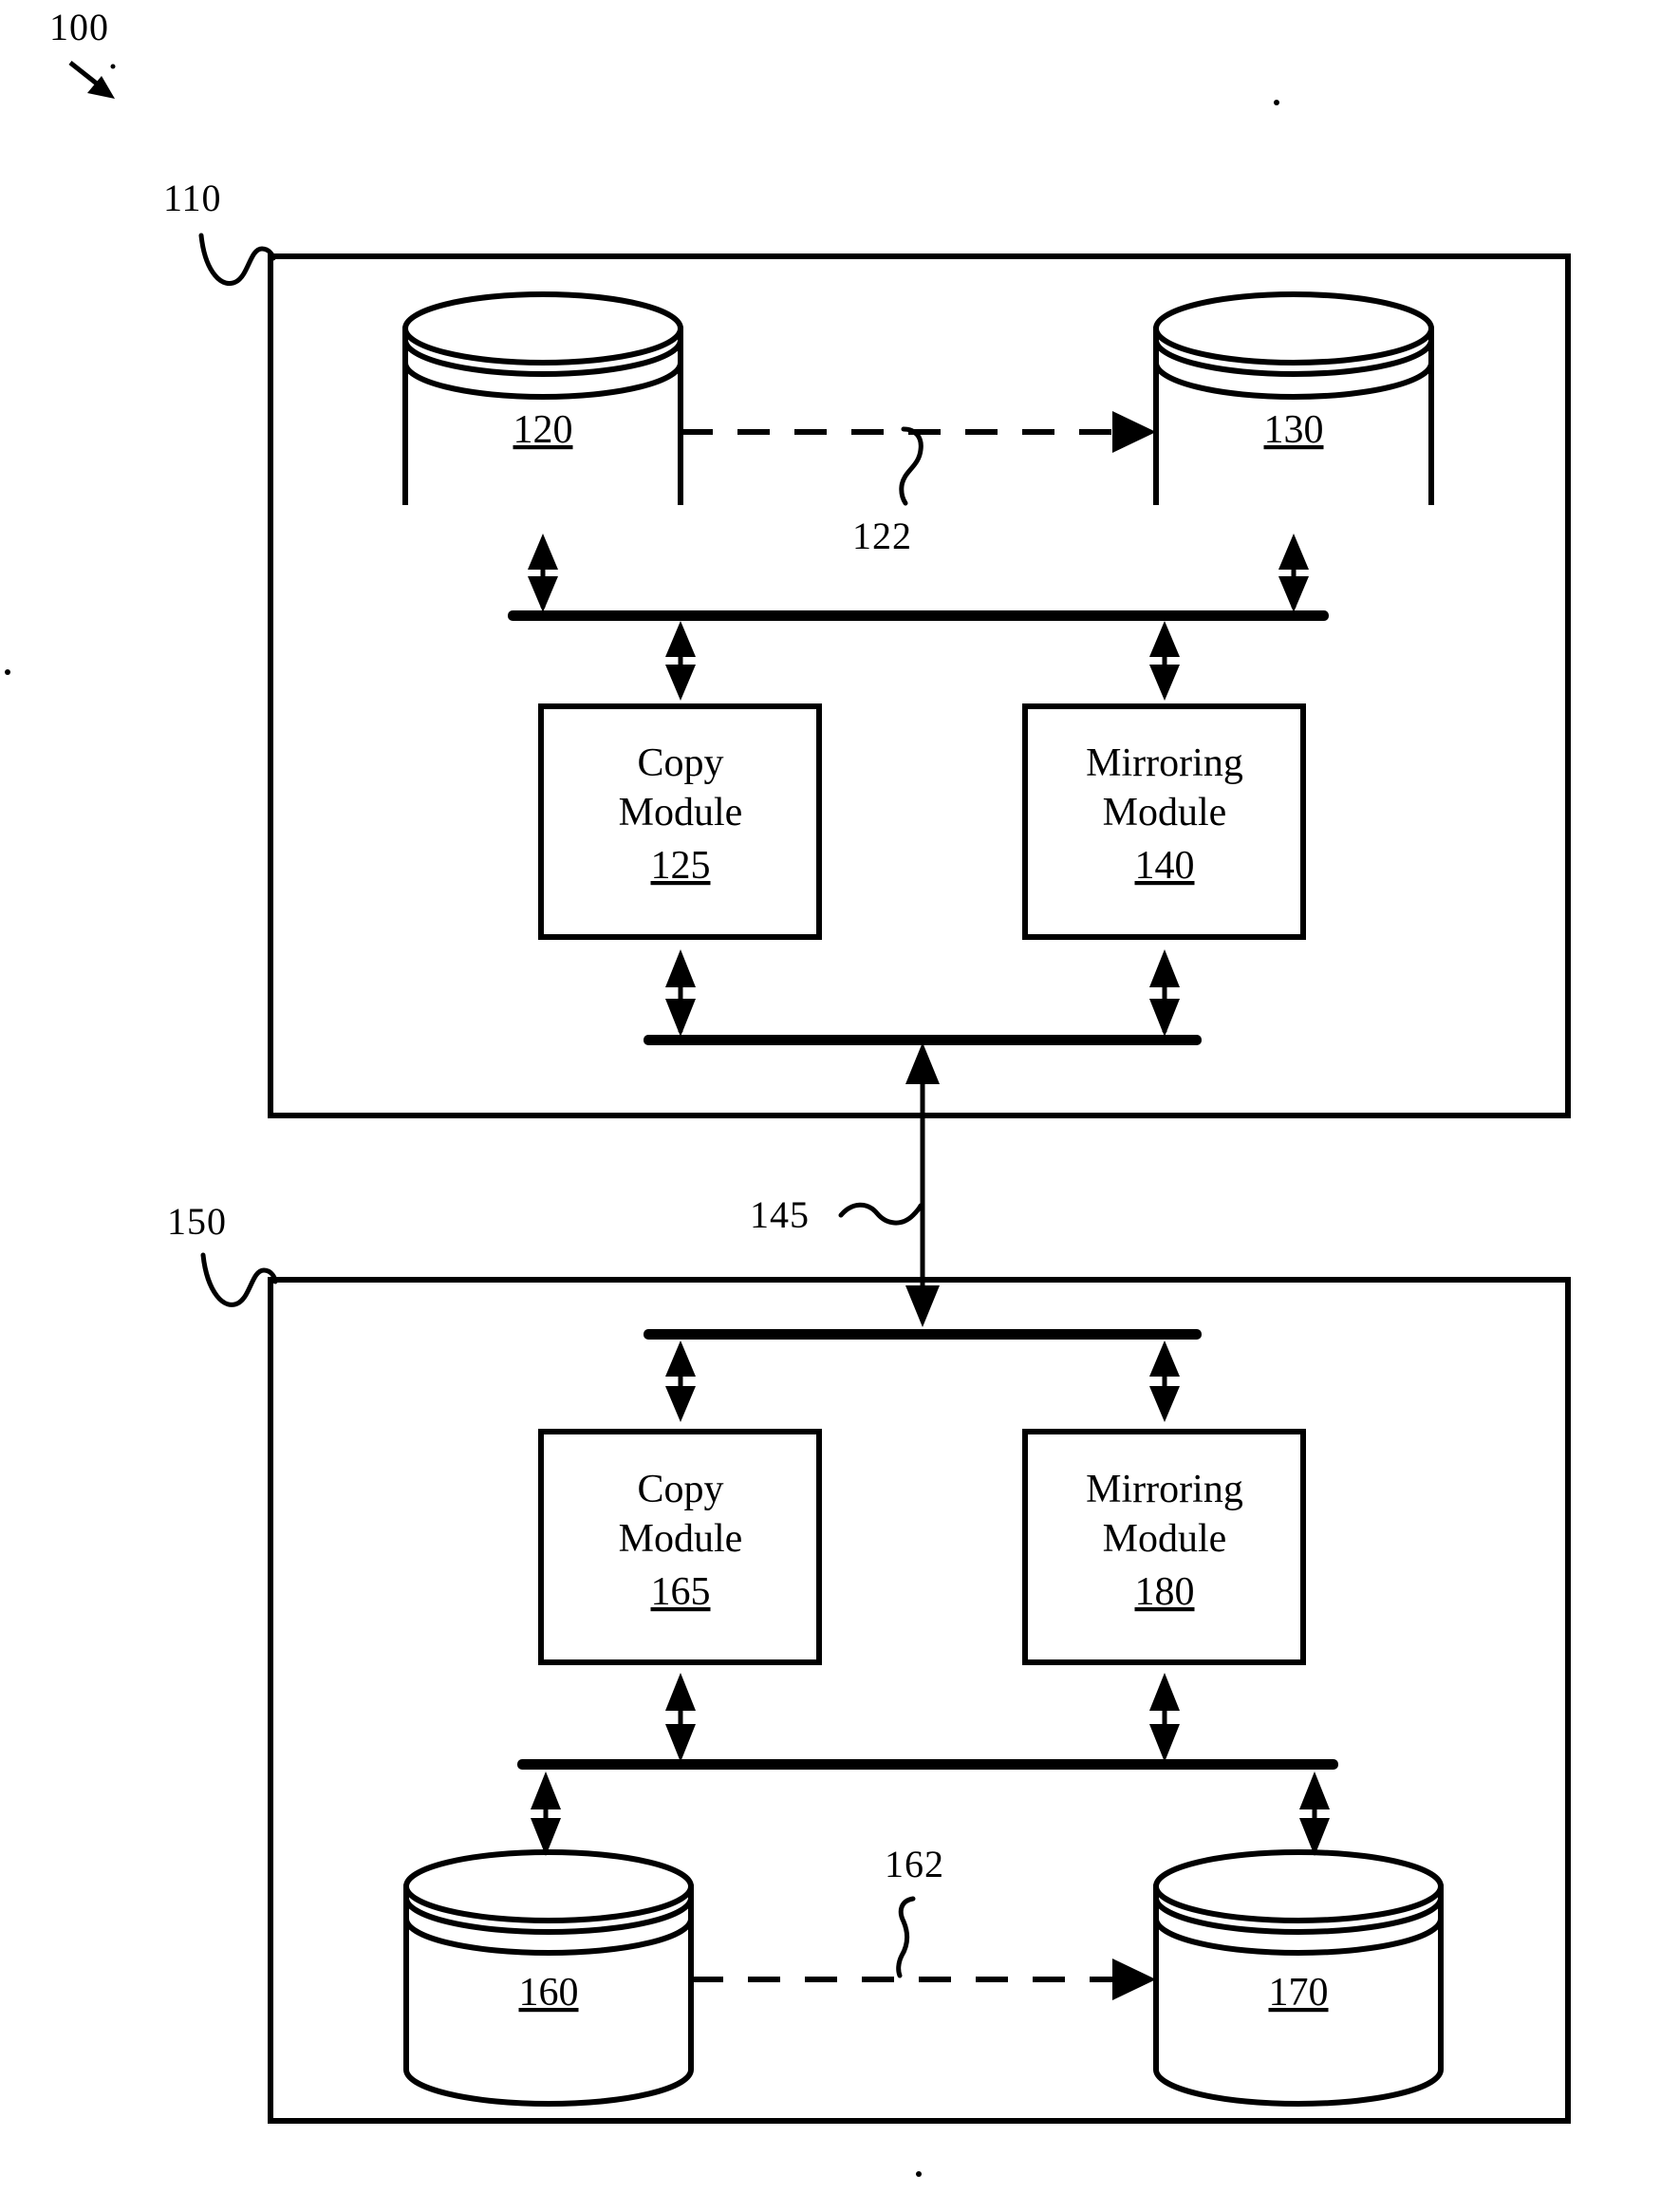 Image resolution: width=1679 pixels, height=2212 pixels. What do you see at coordinates (192, 198) in the screenshot?
I see `ref-110: 110` at bounding box center [192, 198].